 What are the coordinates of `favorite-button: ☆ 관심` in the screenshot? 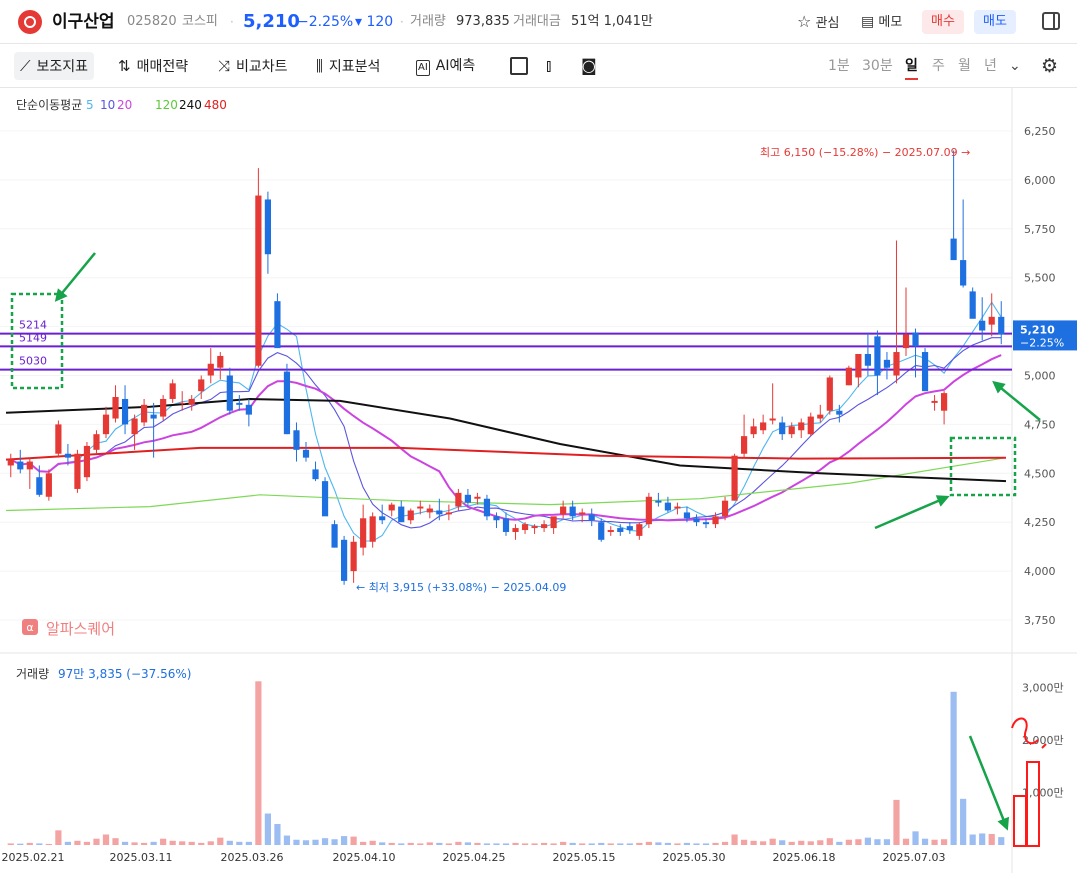 It's located at (818, 22).